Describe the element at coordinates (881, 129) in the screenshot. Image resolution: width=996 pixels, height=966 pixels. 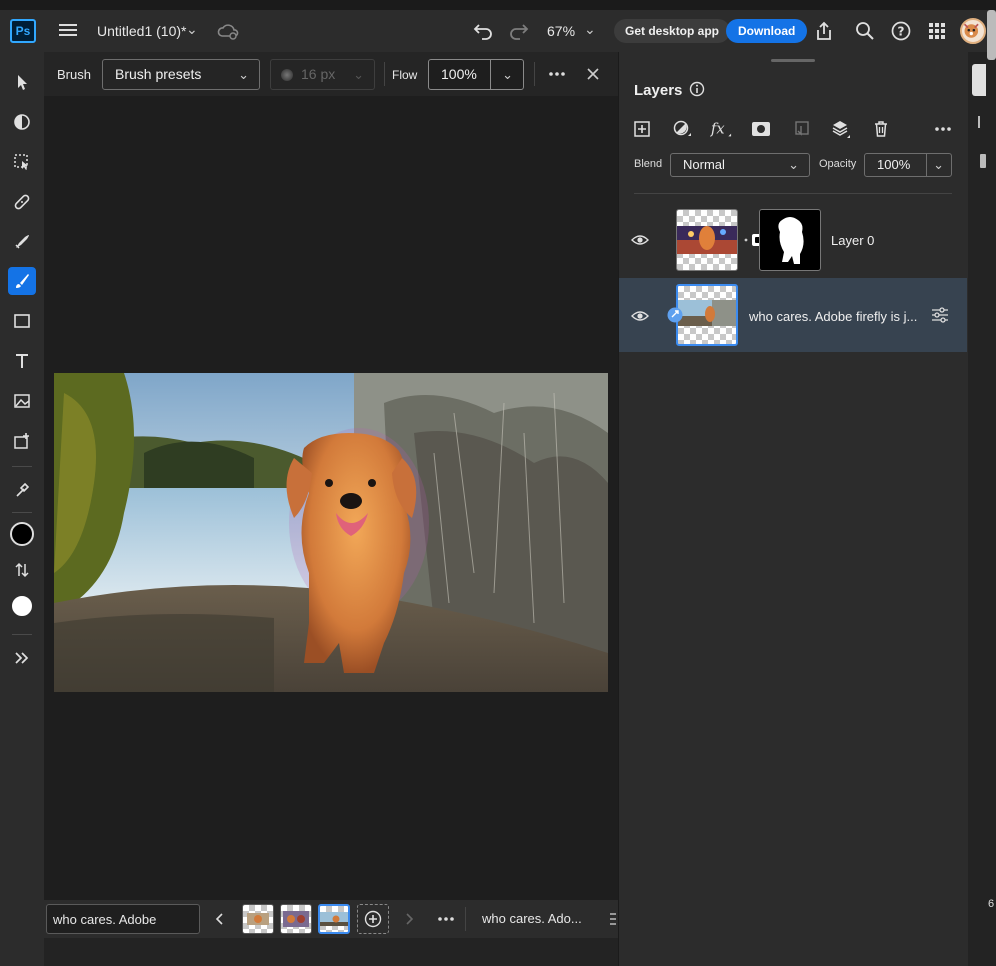
I see `trash-icon` at that location.